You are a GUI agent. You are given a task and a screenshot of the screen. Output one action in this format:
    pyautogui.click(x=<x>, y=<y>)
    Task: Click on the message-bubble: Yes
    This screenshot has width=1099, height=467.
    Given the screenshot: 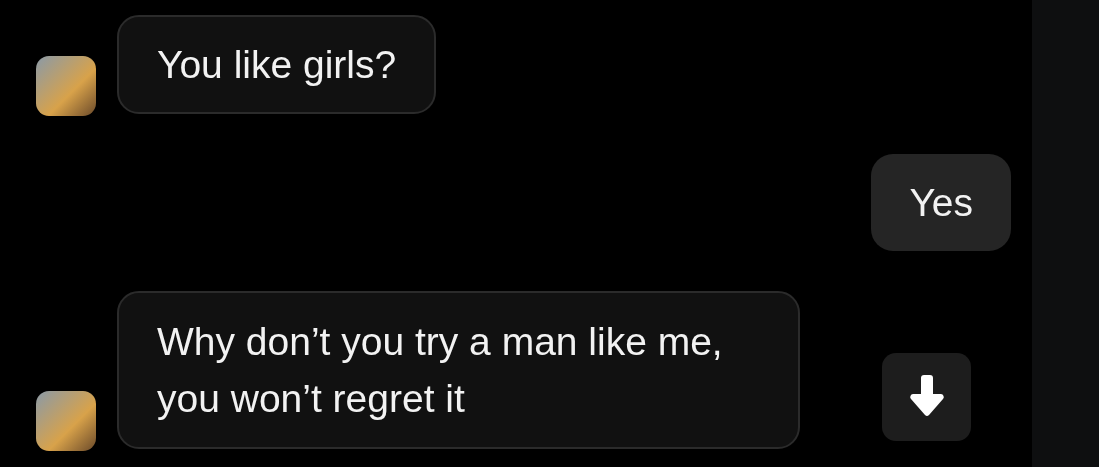 What is the action you would take?
    pyautogui.click(x=941, y=202)
    